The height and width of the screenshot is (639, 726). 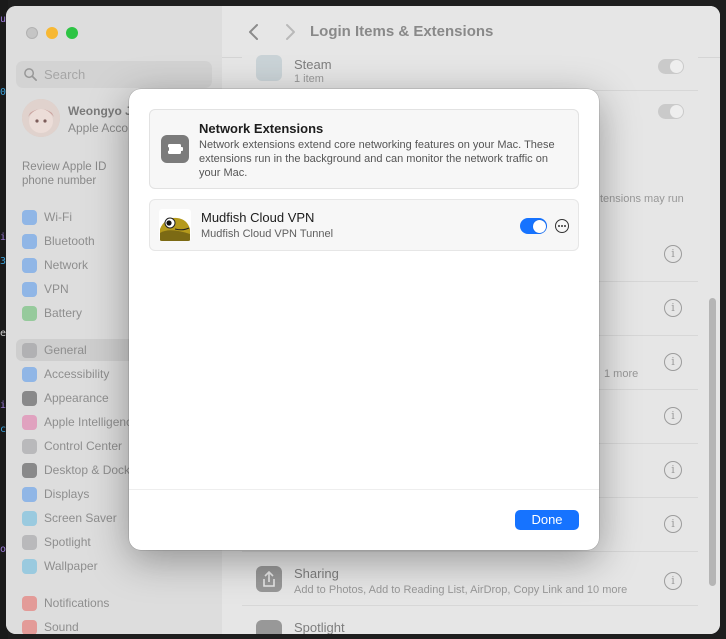 I want to click on toggle-knob, so click(x=539, y=226).